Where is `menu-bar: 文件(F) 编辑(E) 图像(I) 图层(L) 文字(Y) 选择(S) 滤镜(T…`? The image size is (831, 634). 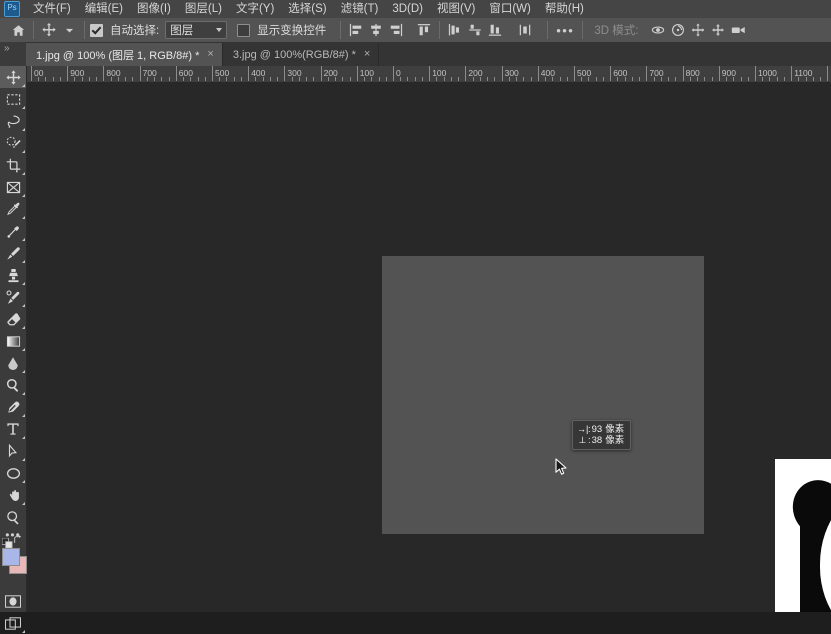 menu-bar: 文件(F) 编辑(E) 图像(I) 图层(L) 文字(Y) 选择(S) 滤镜(T… is located at coordinates (415, 9).